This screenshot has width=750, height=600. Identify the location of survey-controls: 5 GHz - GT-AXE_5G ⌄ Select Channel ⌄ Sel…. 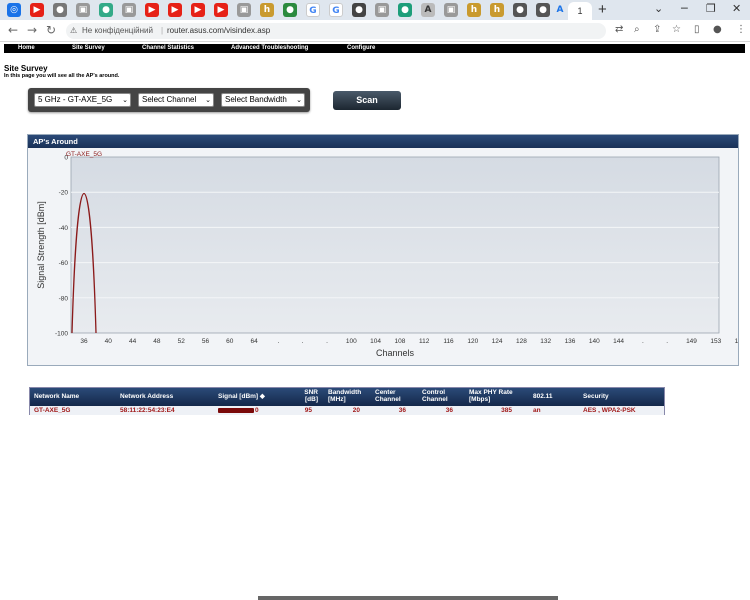
(169, 100).